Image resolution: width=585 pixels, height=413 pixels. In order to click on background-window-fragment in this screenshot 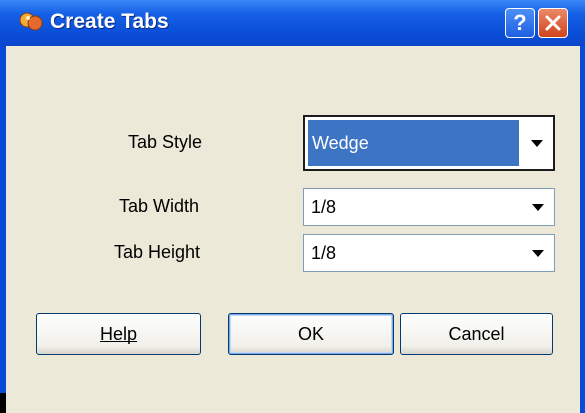, I will do `click(3, 403)`.